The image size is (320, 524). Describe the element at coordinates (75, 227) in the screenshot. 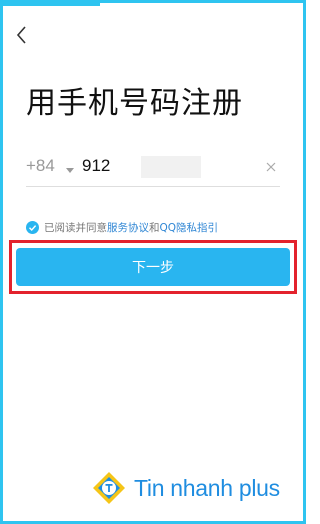

I see `agreement-prefix: 已阅读并同意` at that location.